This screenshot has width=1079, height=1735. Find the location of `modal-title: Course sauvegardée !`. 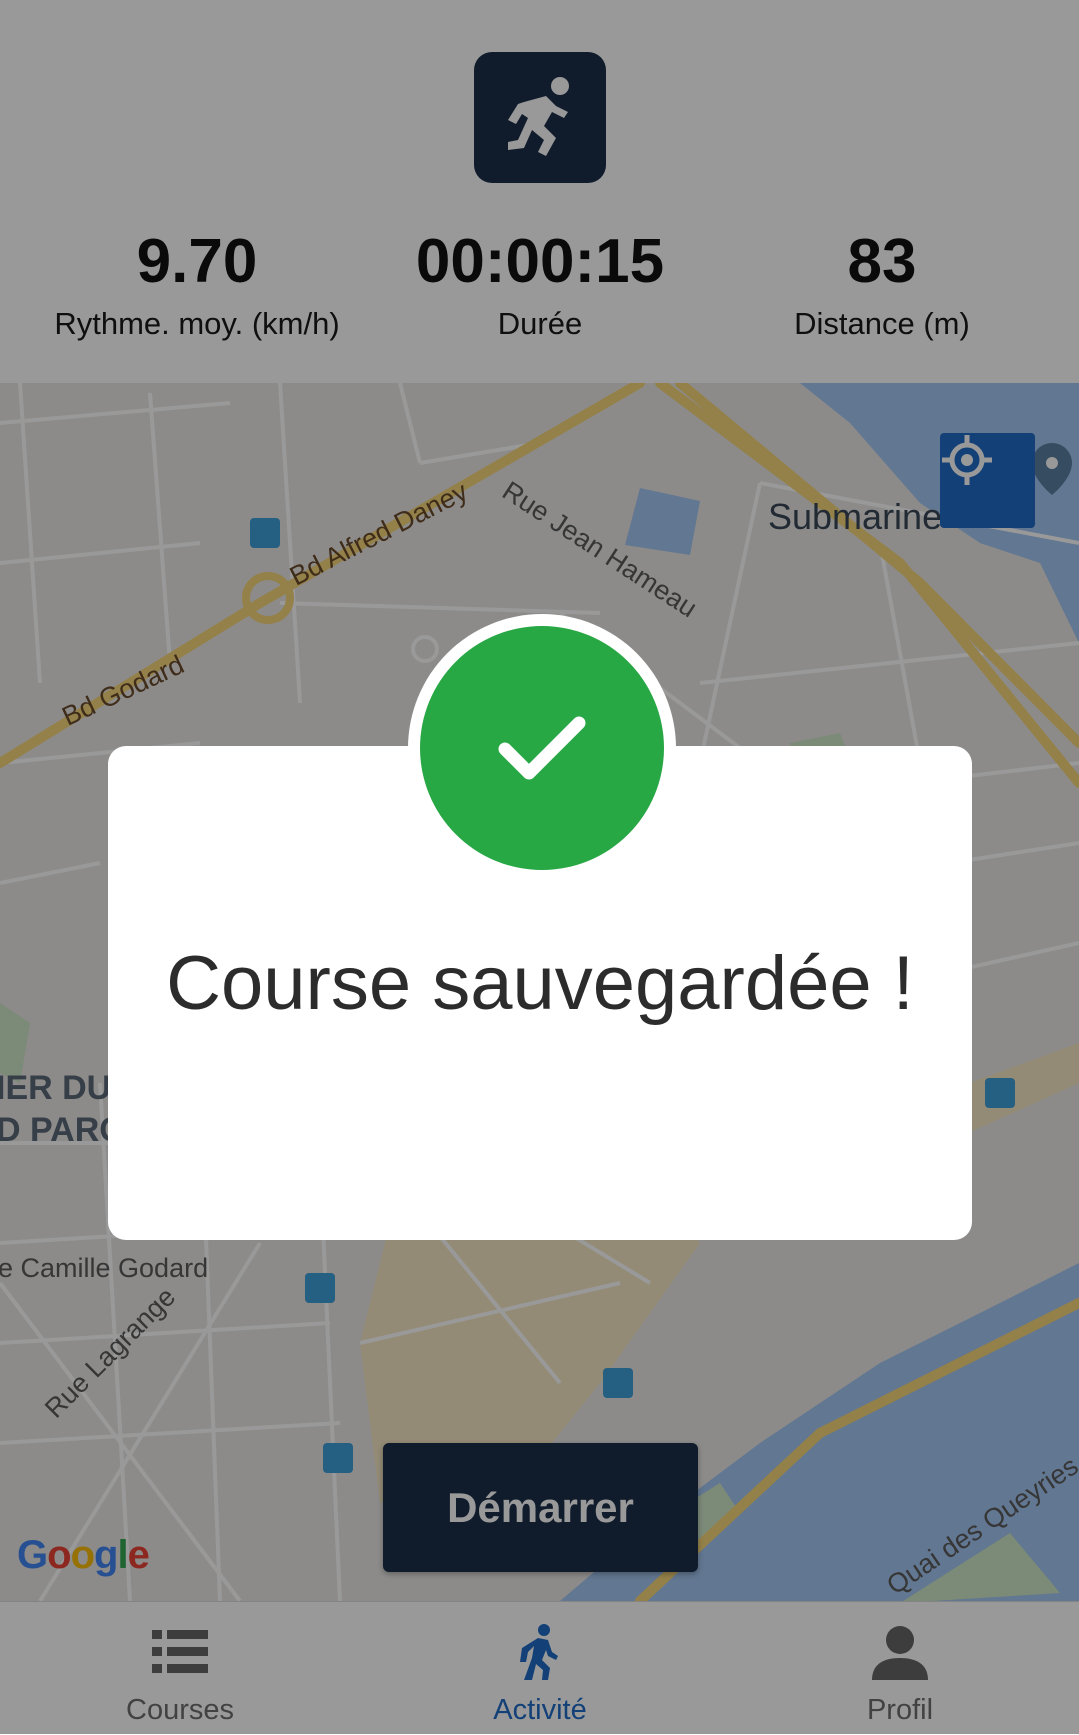

modal-title: Course sauvegardée ! is located at coordinates (540, 983).